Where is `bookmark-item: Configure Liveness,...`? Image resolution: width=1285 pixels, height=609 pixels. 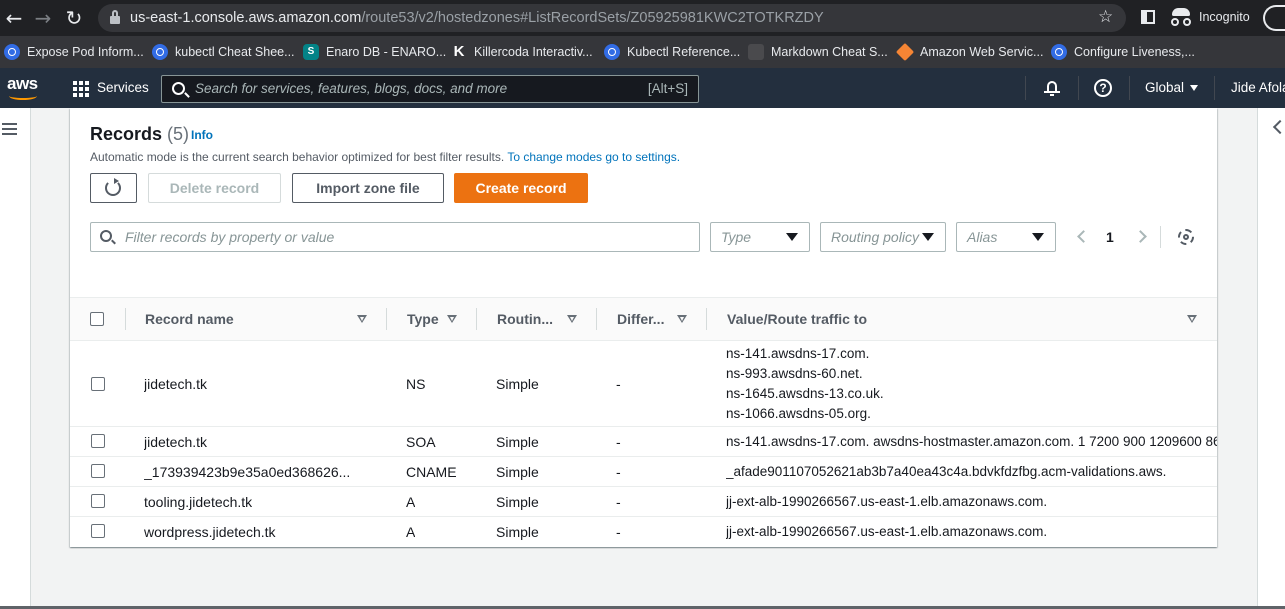
bookmark-item: Configure Liveness,... is located at coordinates (1123, 52).